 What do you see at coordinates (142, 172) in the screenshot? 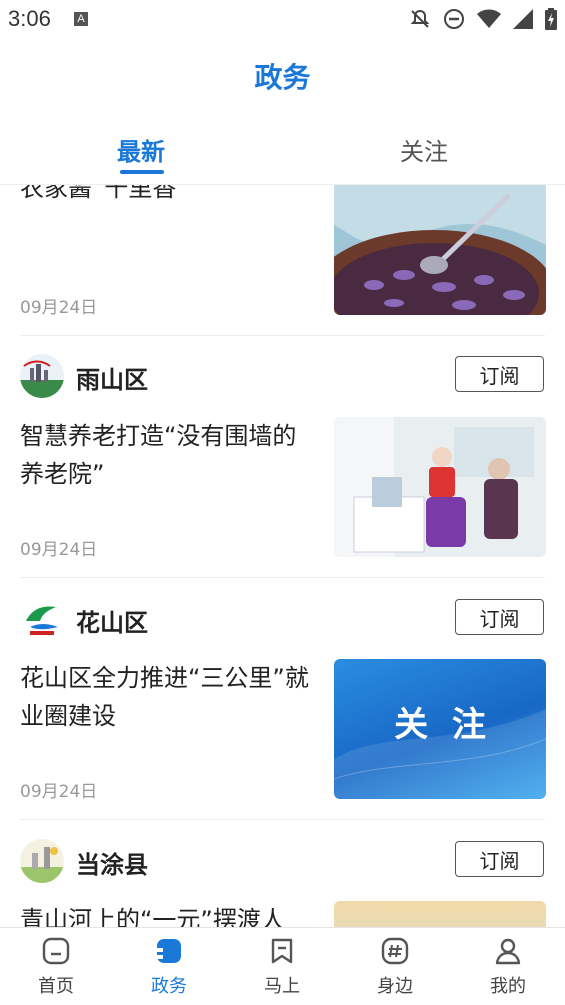
I see `active-tab-indicator` at bounding box center [142, 172].